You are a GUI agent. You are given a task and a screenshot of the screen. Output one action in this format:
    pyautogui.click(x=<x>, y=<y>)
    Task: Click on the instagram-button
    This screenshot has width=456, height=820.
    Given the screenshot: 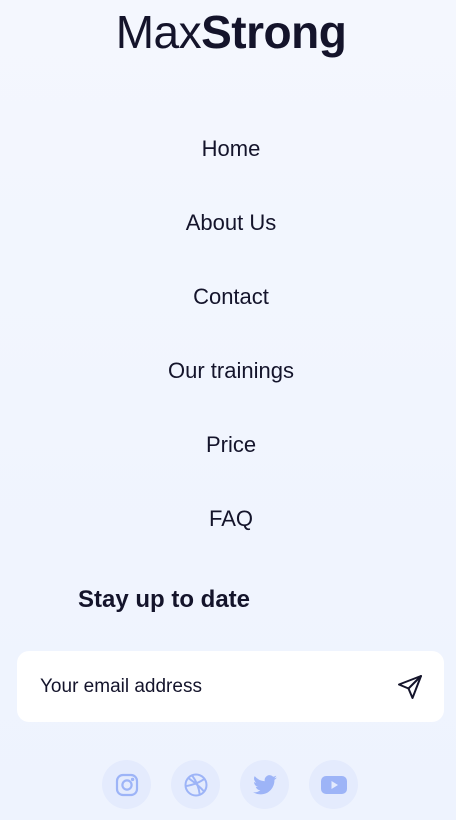 What is the action you would take?
    pyautogui.click(x=126, y=784)
    